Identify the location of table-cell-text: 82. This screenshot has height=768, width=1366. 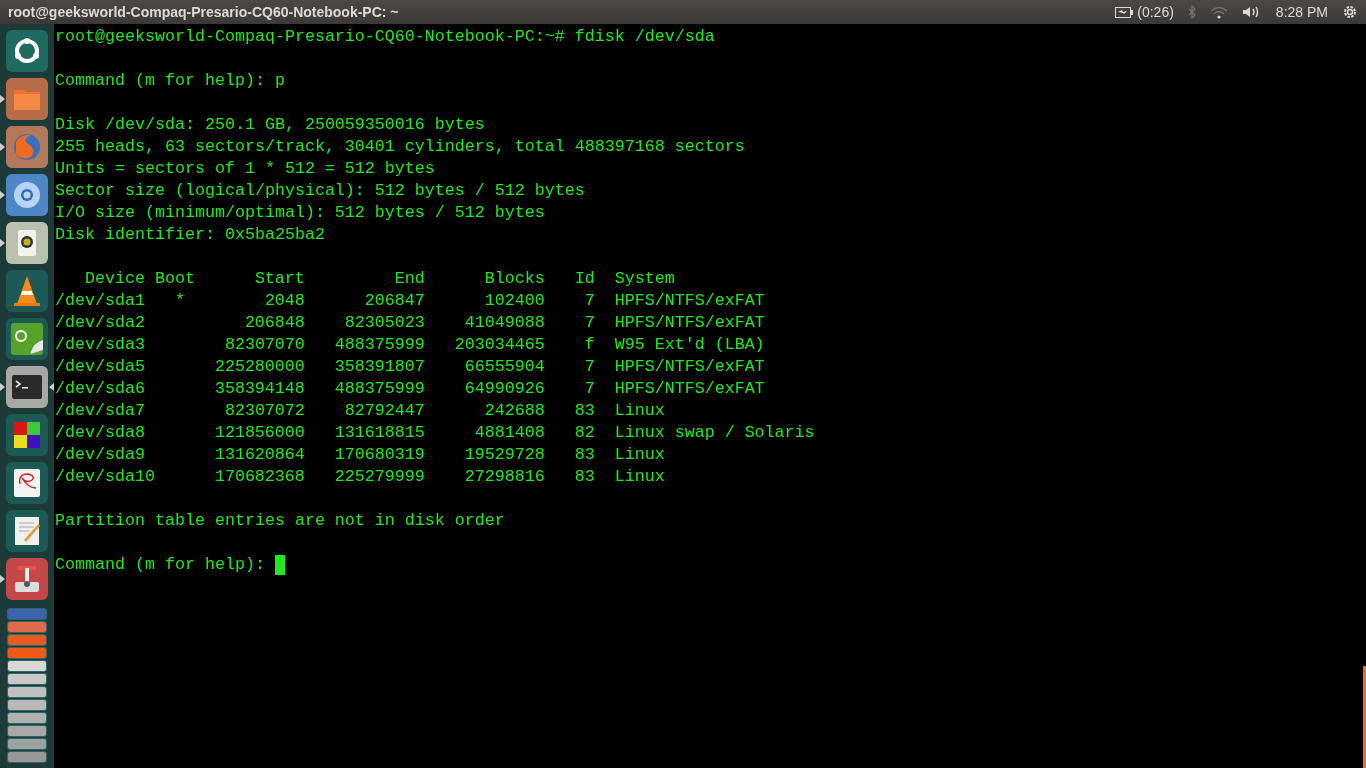
(584, 433).